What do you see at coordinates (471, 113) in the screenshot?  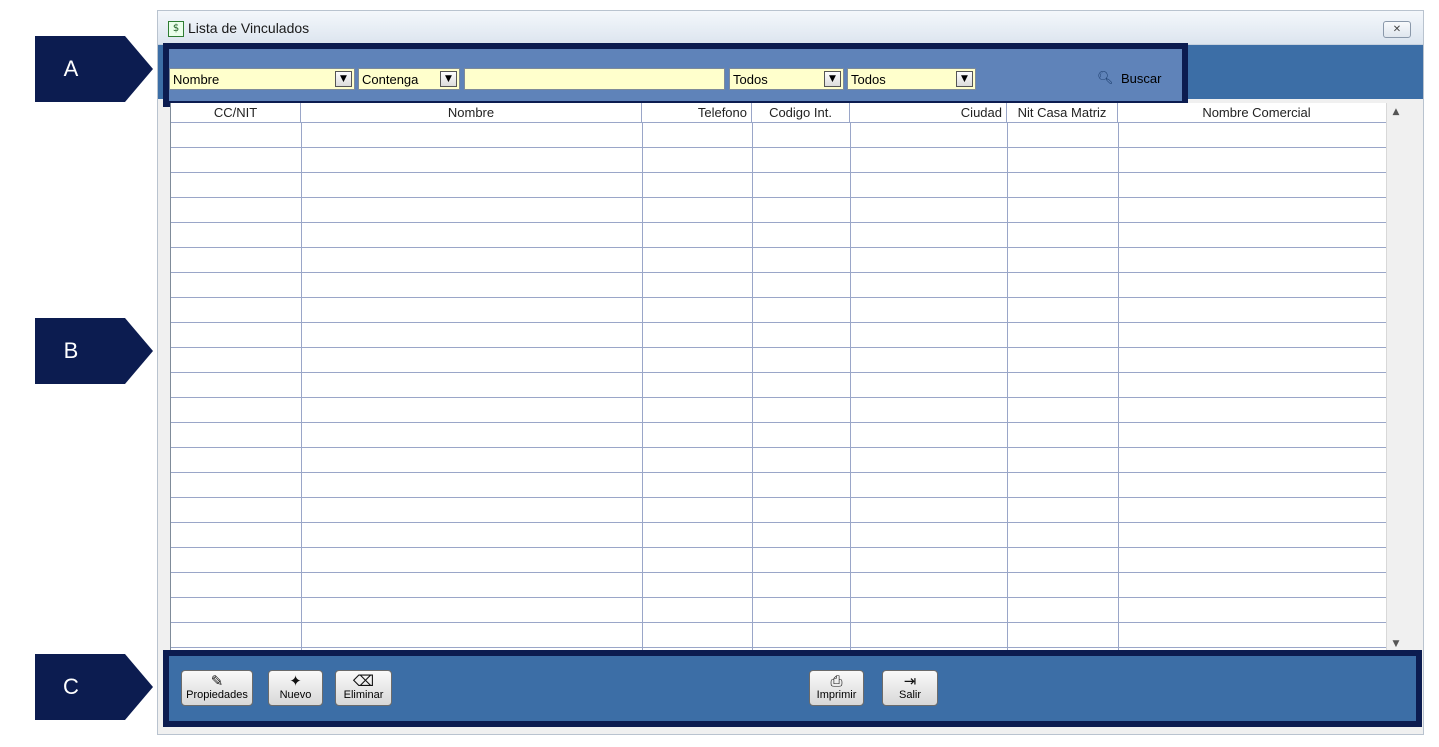 I see `column-header: Nombre` at bounding box center [471, 113].